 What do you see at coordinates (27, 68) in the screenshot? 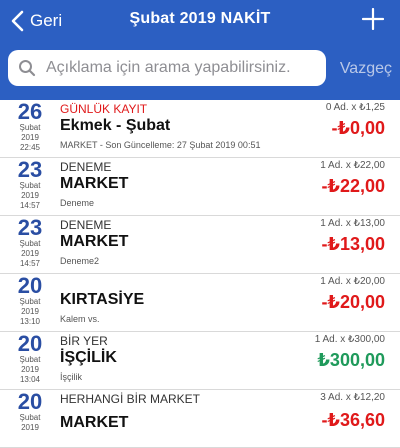
I see `search-icon` at bounding box center [27, 68].